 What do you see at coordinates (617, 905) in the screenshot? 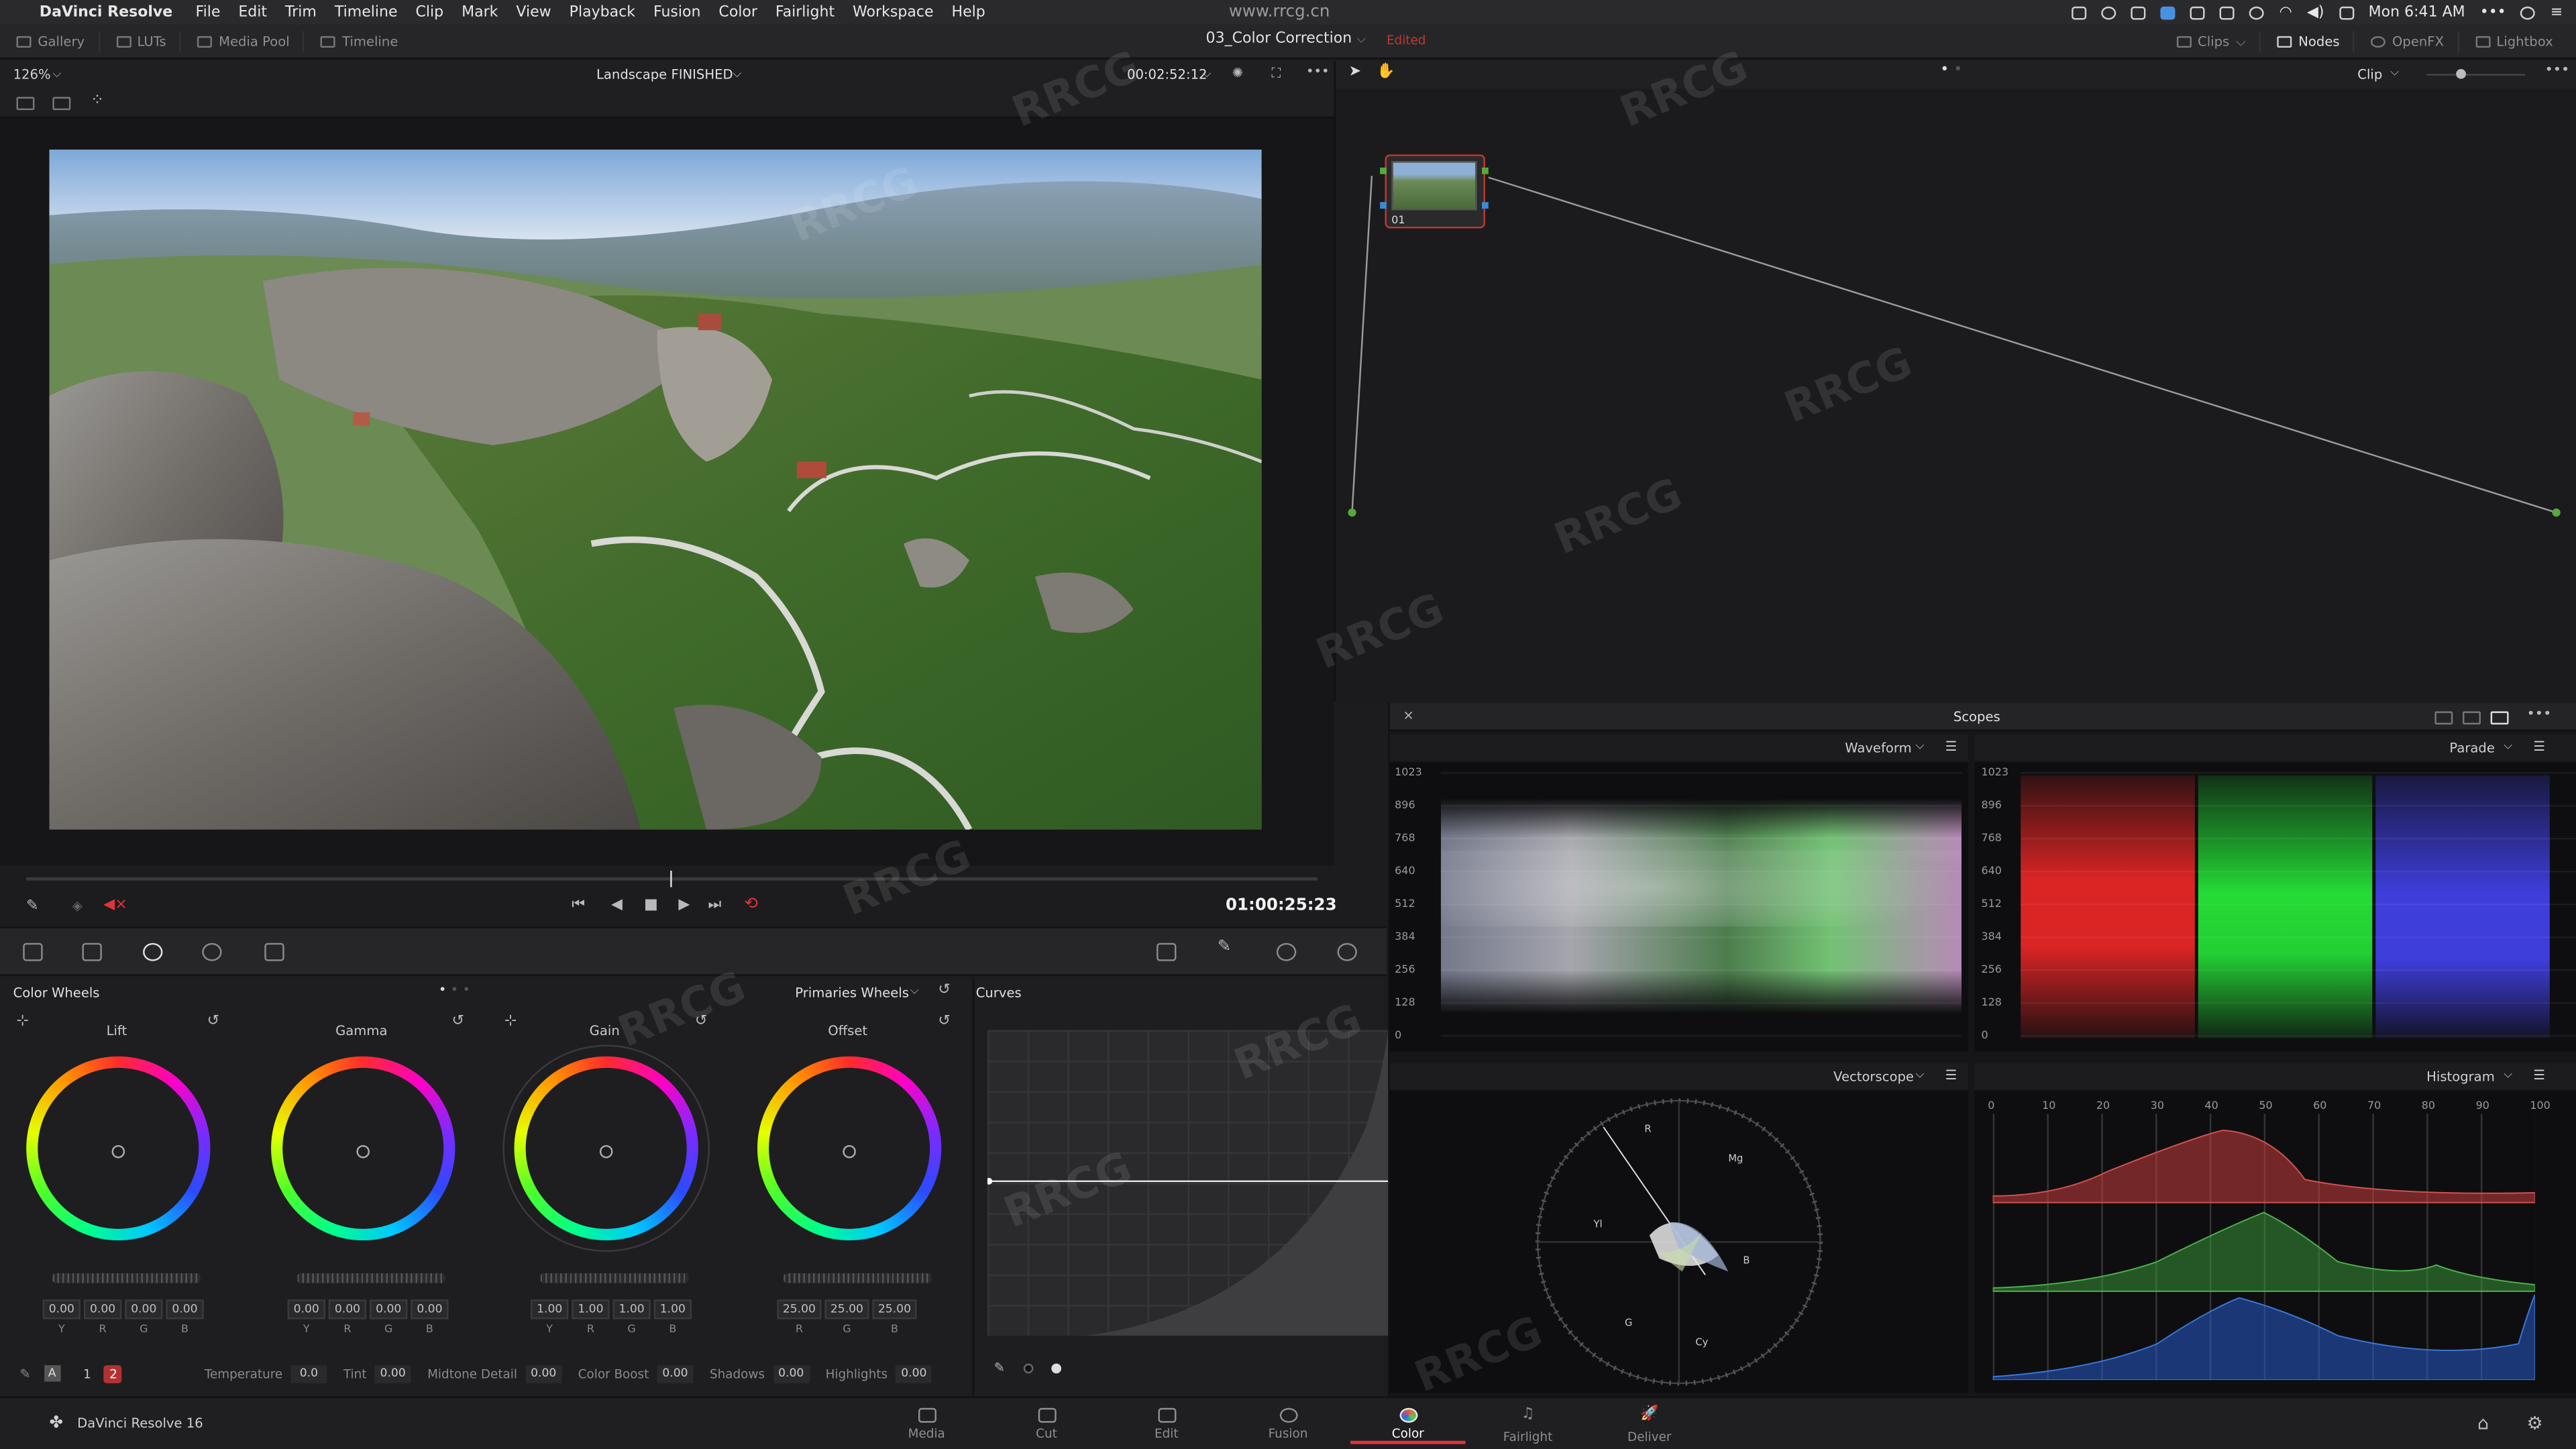
I see `play-reverse-icon: ◀` at bounding box center [617, 905].